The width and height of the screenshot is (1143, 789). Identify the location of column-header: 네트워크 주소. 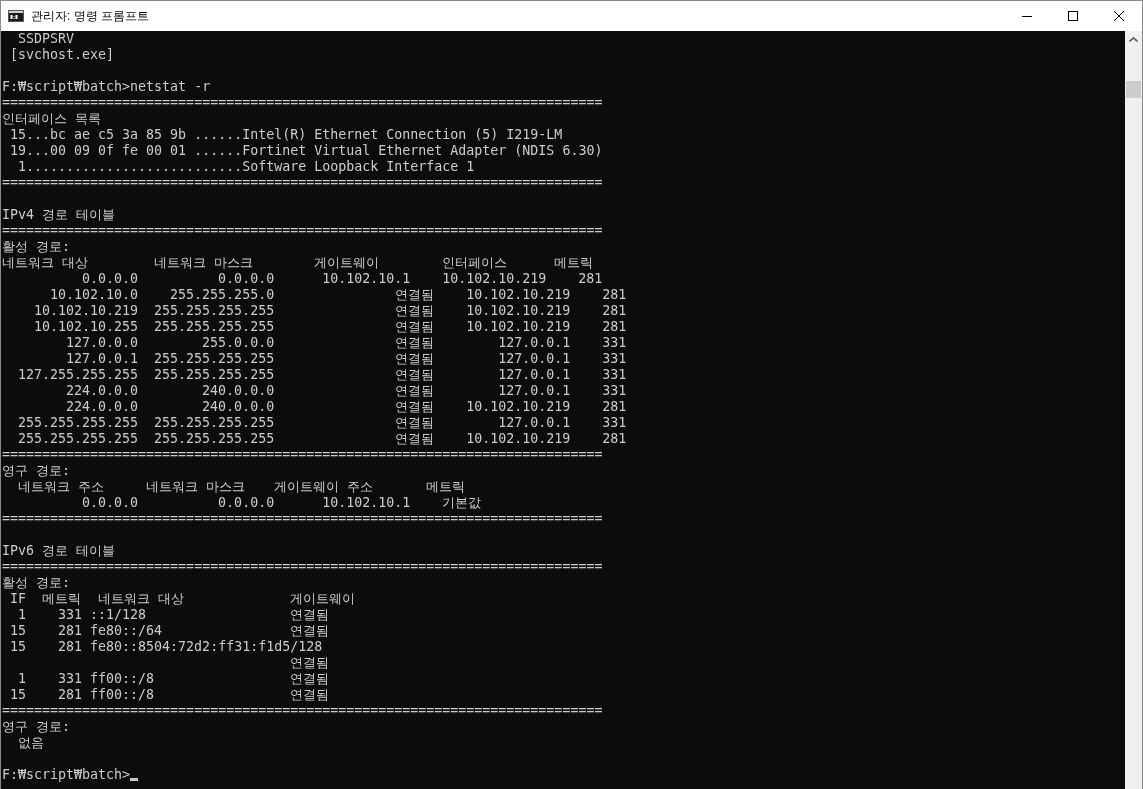
(61, 487).